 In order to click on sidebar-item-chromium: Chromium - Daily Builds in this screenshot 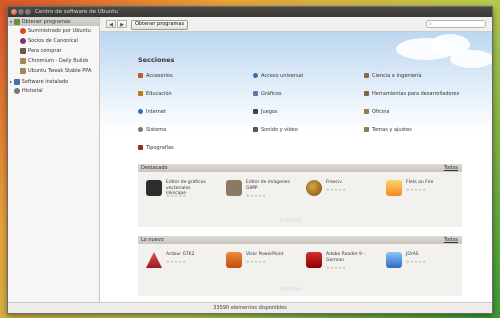, I will do `click(54, 61)`.